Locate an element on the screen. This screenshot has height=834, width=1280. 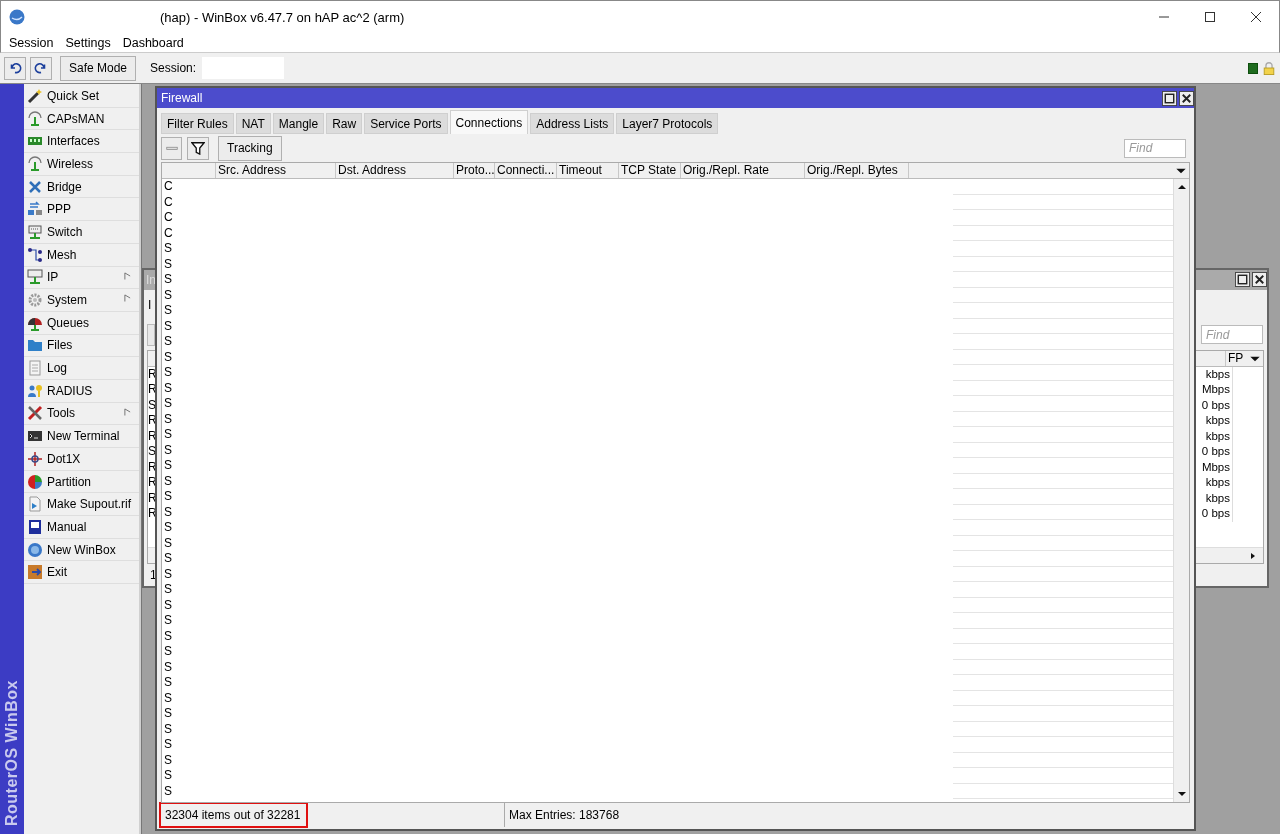
sidebar-item: Mesh is located at coordinates (81, 255).